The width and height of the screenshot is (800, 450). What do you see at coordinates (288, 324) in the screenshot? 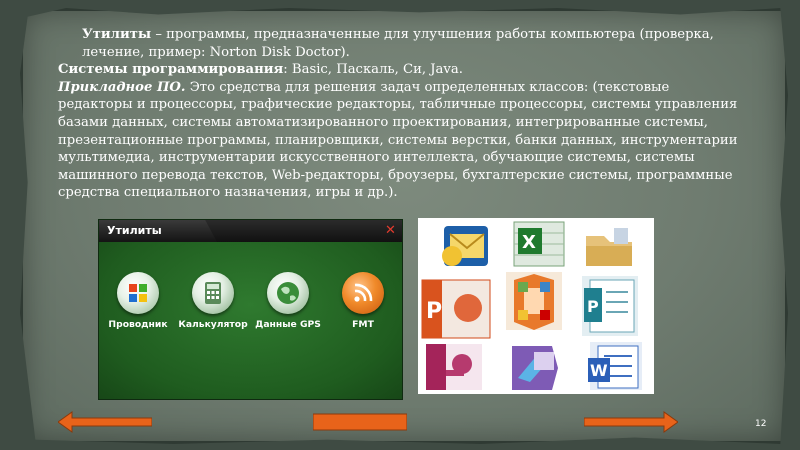
I see `app-label-gps: Данные GPS` at bounding box center [288, 324].